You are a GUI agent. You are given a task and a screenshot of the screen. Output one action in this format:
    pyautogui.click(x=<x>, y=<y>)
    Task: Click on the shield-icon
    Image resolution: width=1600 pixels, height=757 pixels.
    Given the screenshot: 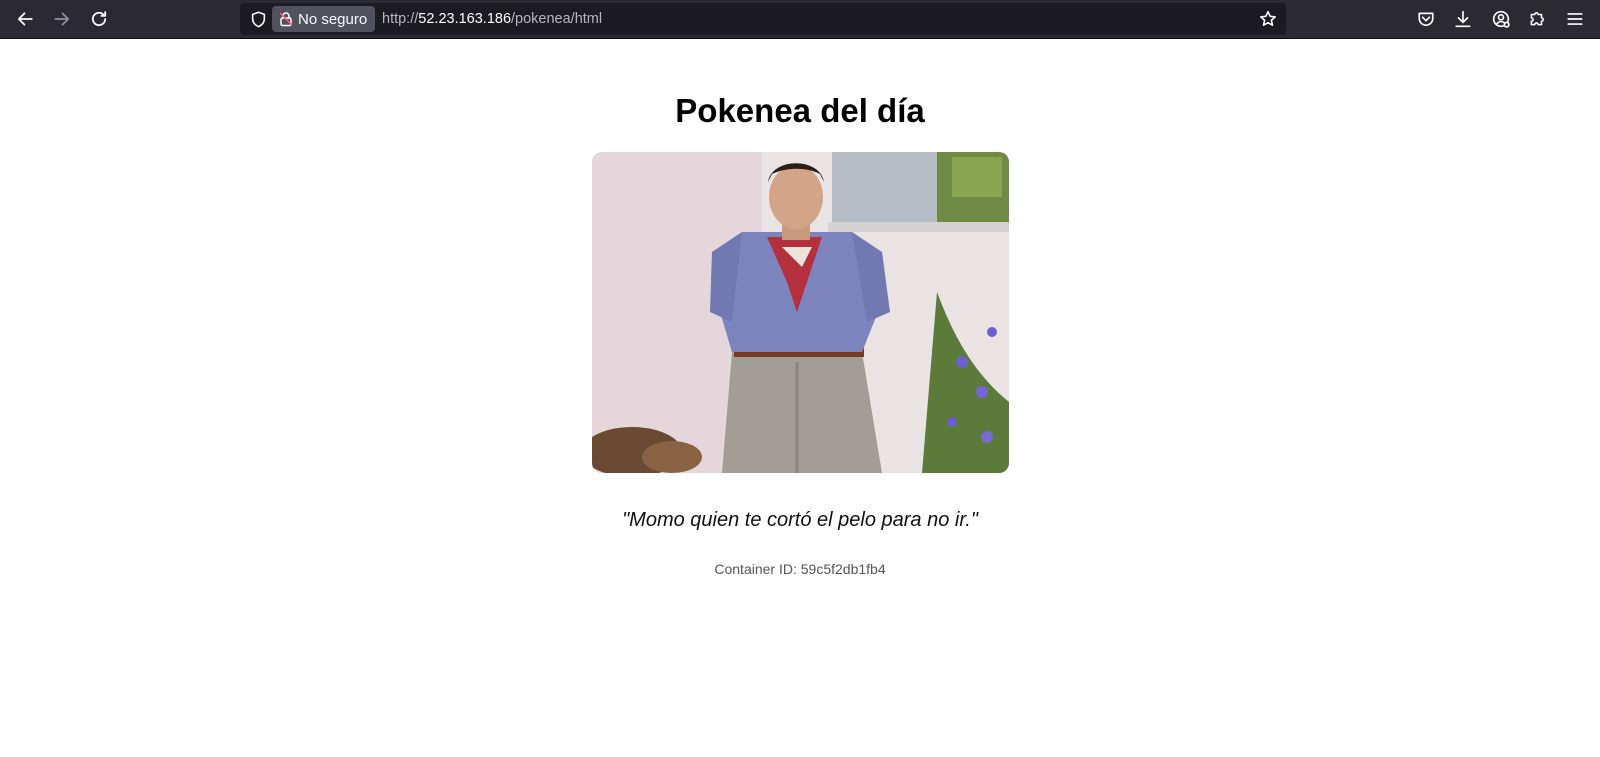 What is the action you would take?
    pyautogui.click(x=258, y=18)
    